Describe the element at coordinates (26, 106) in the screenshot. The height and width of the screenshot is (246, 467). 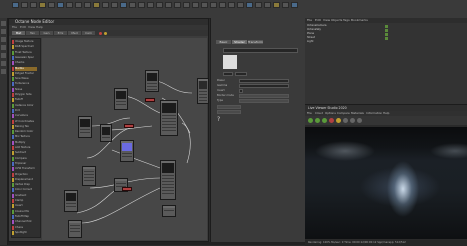
I see `library-item: Instance Color` at that location.